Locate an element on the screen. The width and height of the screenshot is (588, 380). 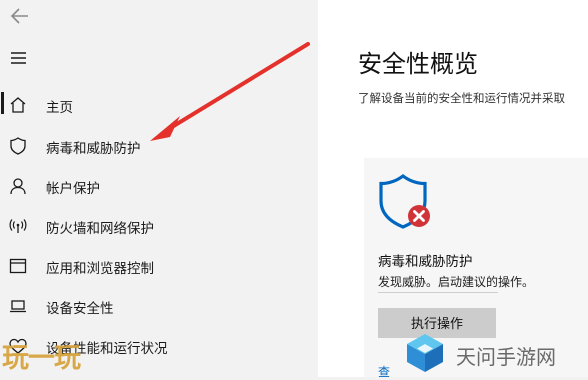
wifi-antenna-icon is located at coordinates (18, 226).